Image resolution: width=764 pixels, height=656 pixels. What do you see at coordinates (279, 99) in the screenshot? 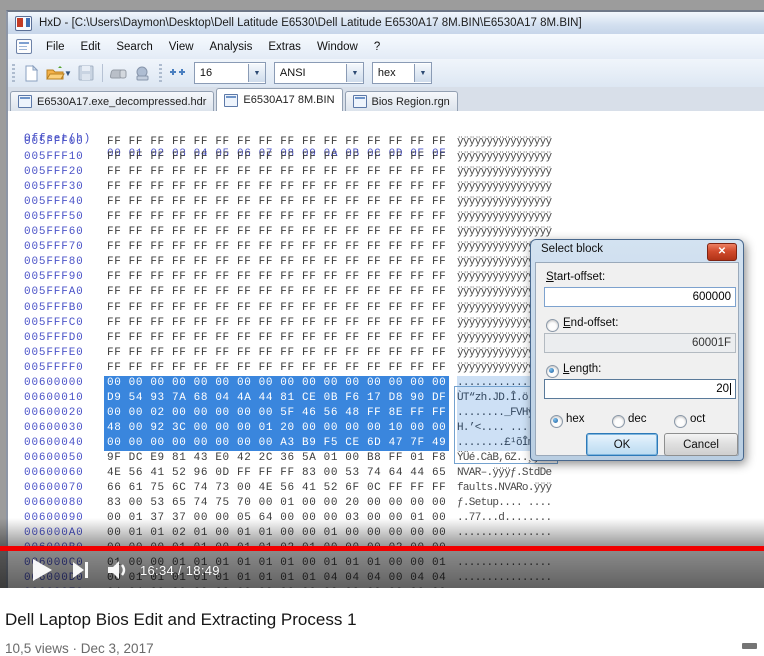
I see `tab-1: E6530A17 8M.BIN` at bounding box center [279, 99].